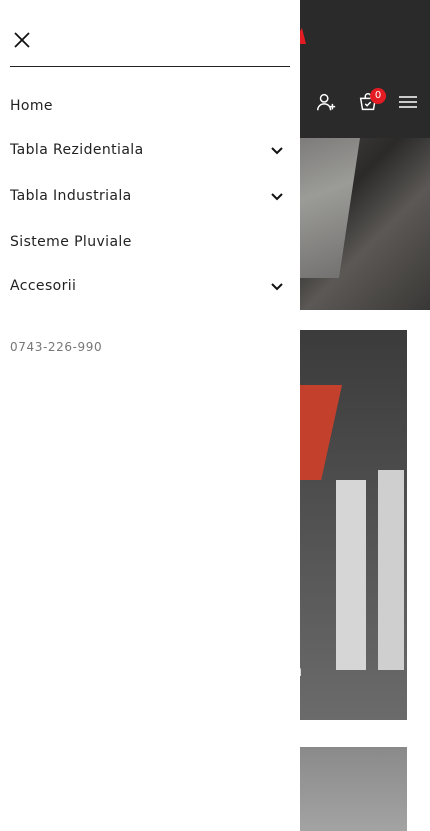 Image resolution: width=430 pixels, height=831 pixels. Describe the element at coordinates (378, 96) in the screenshot. I see `cart-count-badge: 0` at that location.